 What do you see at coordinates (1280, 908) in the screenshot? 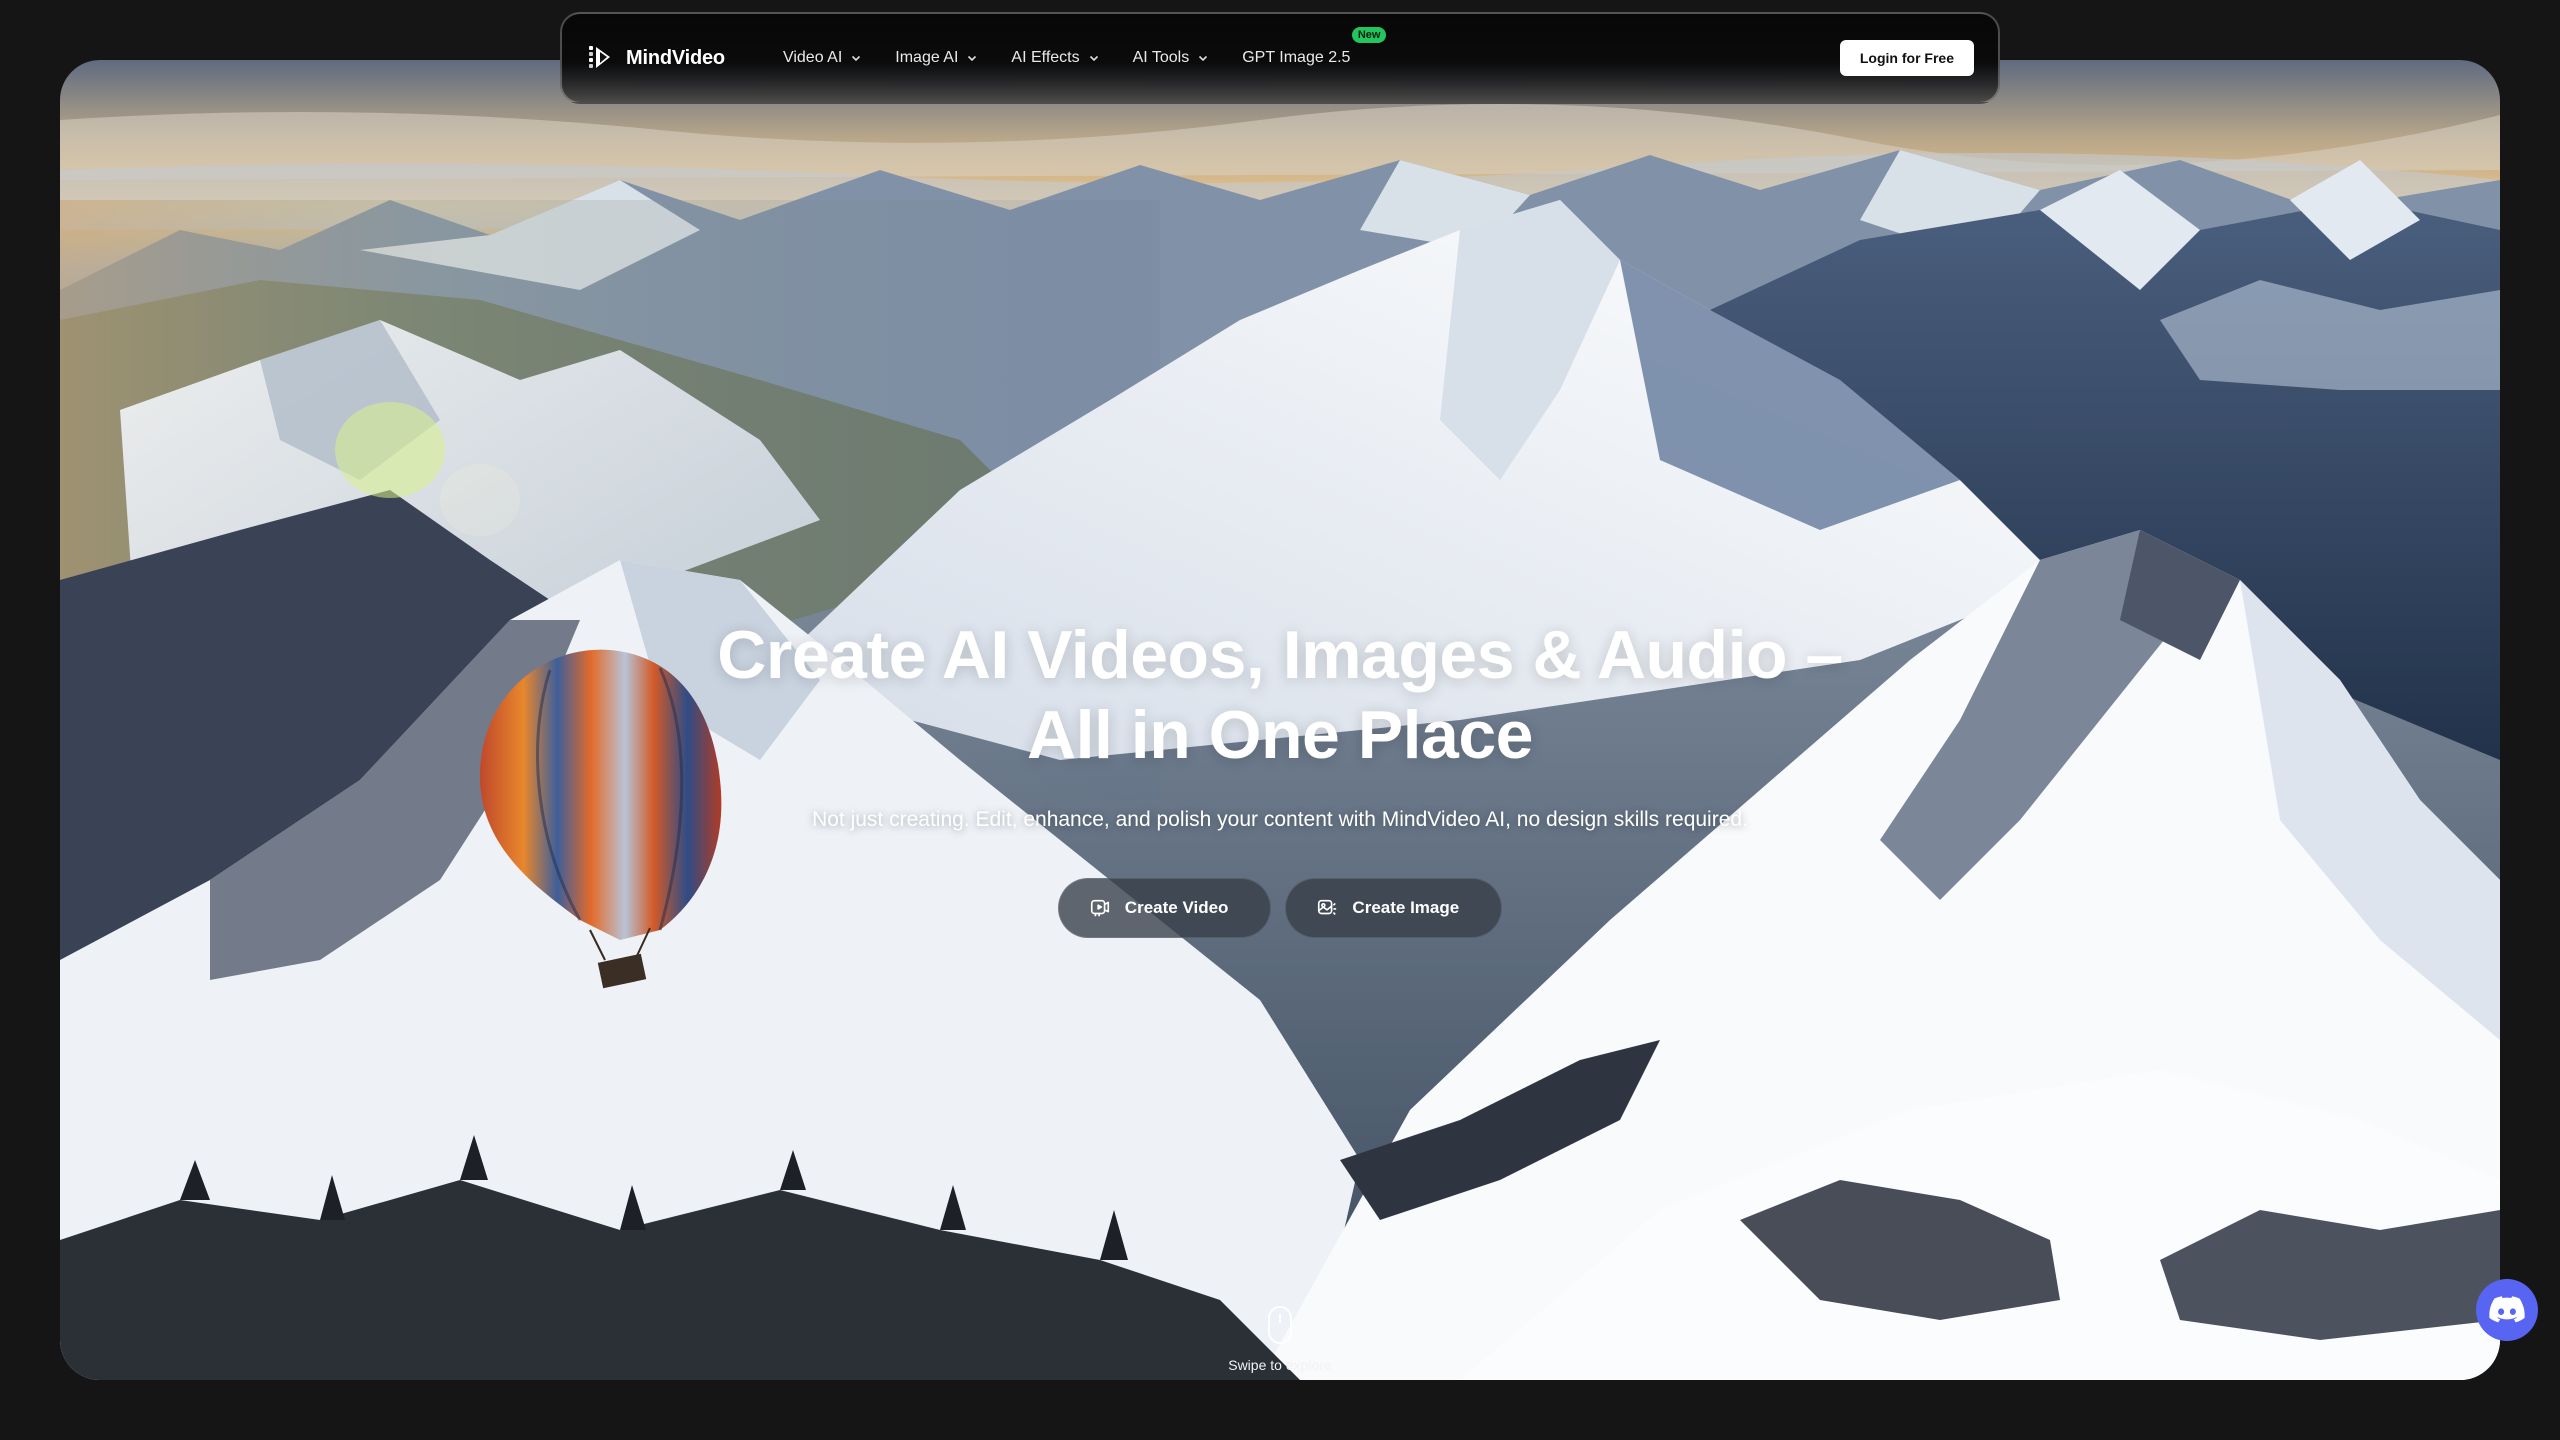
I see `hero-cta-group: Create Video Create Image` at bounding box center [1280, 908].